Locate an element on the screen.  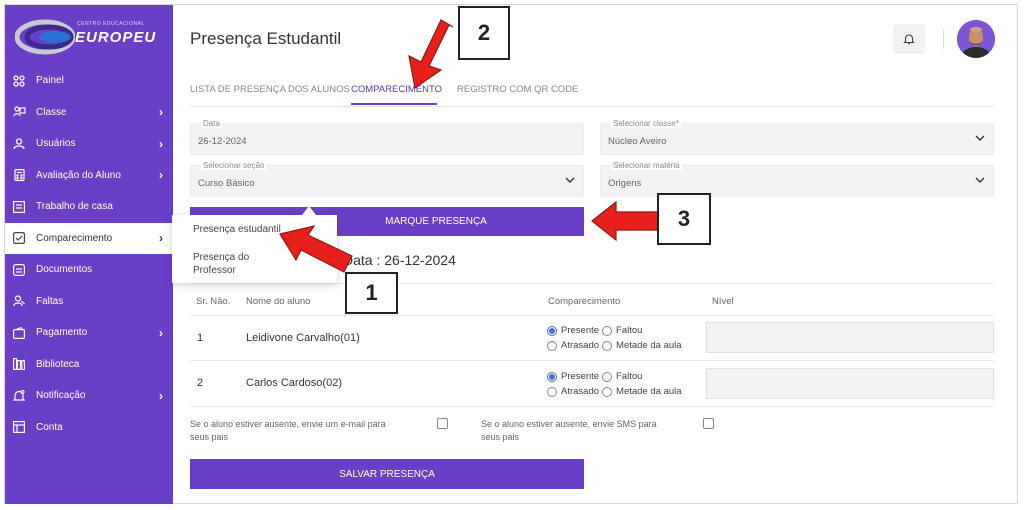
row-2-level-input is located at coordinates (850, 383).